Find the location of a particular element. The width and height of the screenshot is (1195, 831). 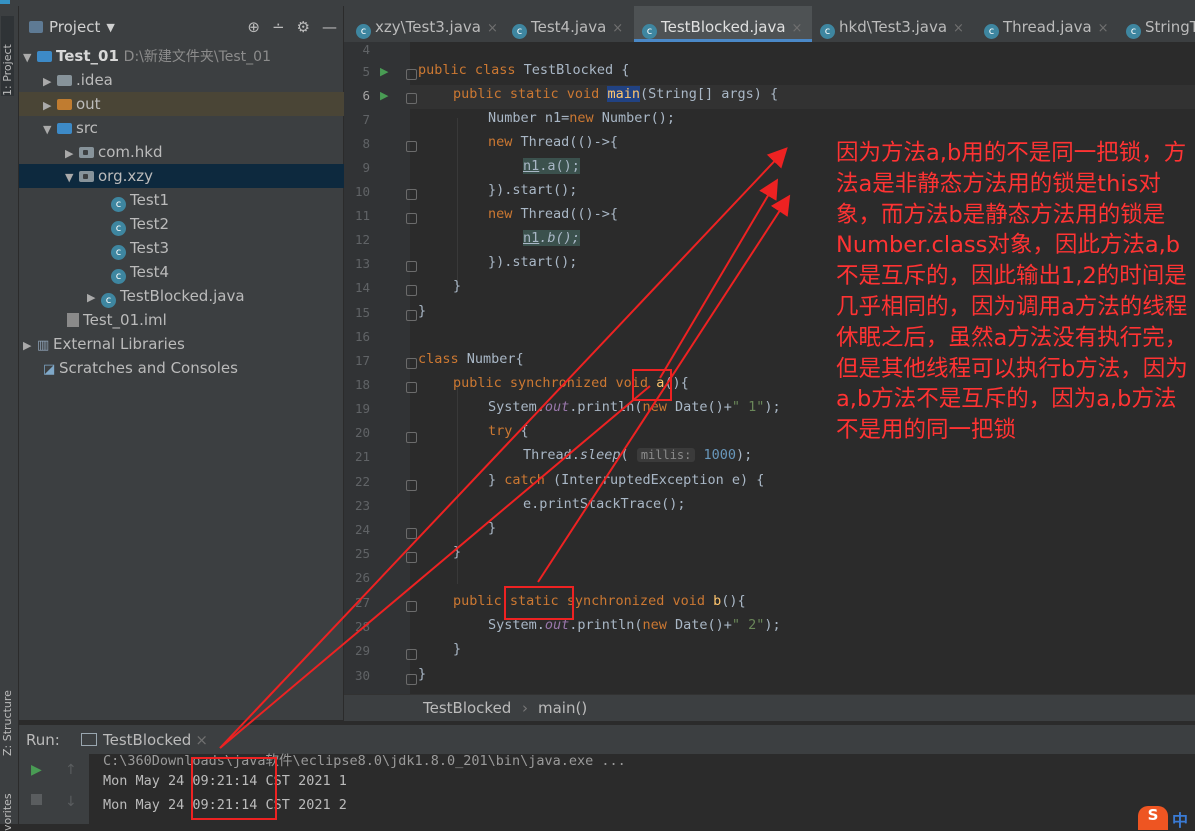

watermark-logo-text-icon: 中 is located at coordinates (1180, 820).